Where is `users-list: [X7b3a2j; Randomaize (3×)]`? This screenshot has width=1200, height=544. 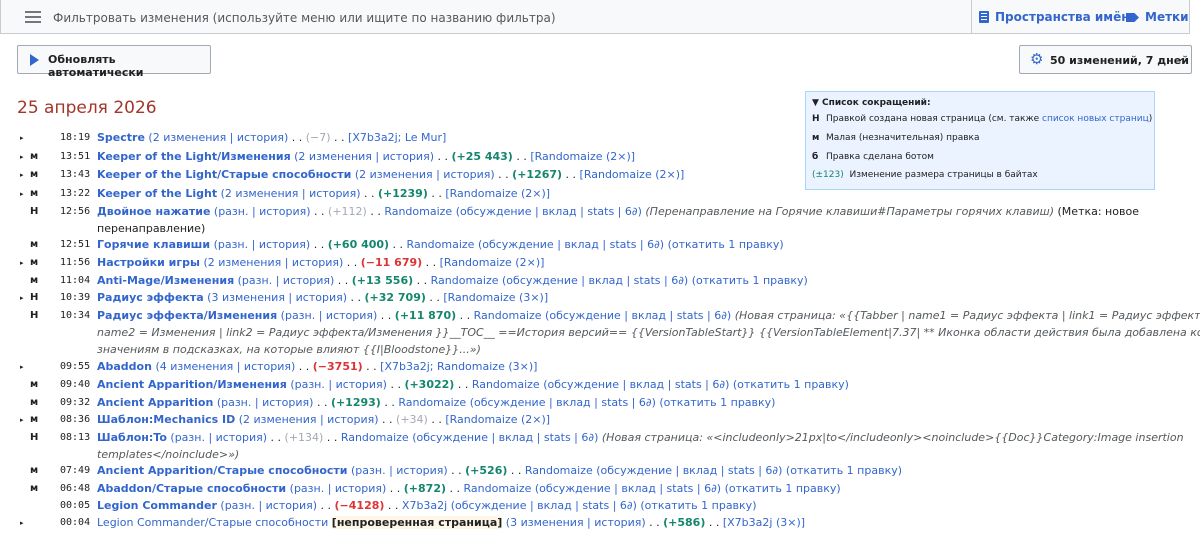 users-list: [X7b3a2j; Randomaize (3×)] is located at coordinates (458, 366).